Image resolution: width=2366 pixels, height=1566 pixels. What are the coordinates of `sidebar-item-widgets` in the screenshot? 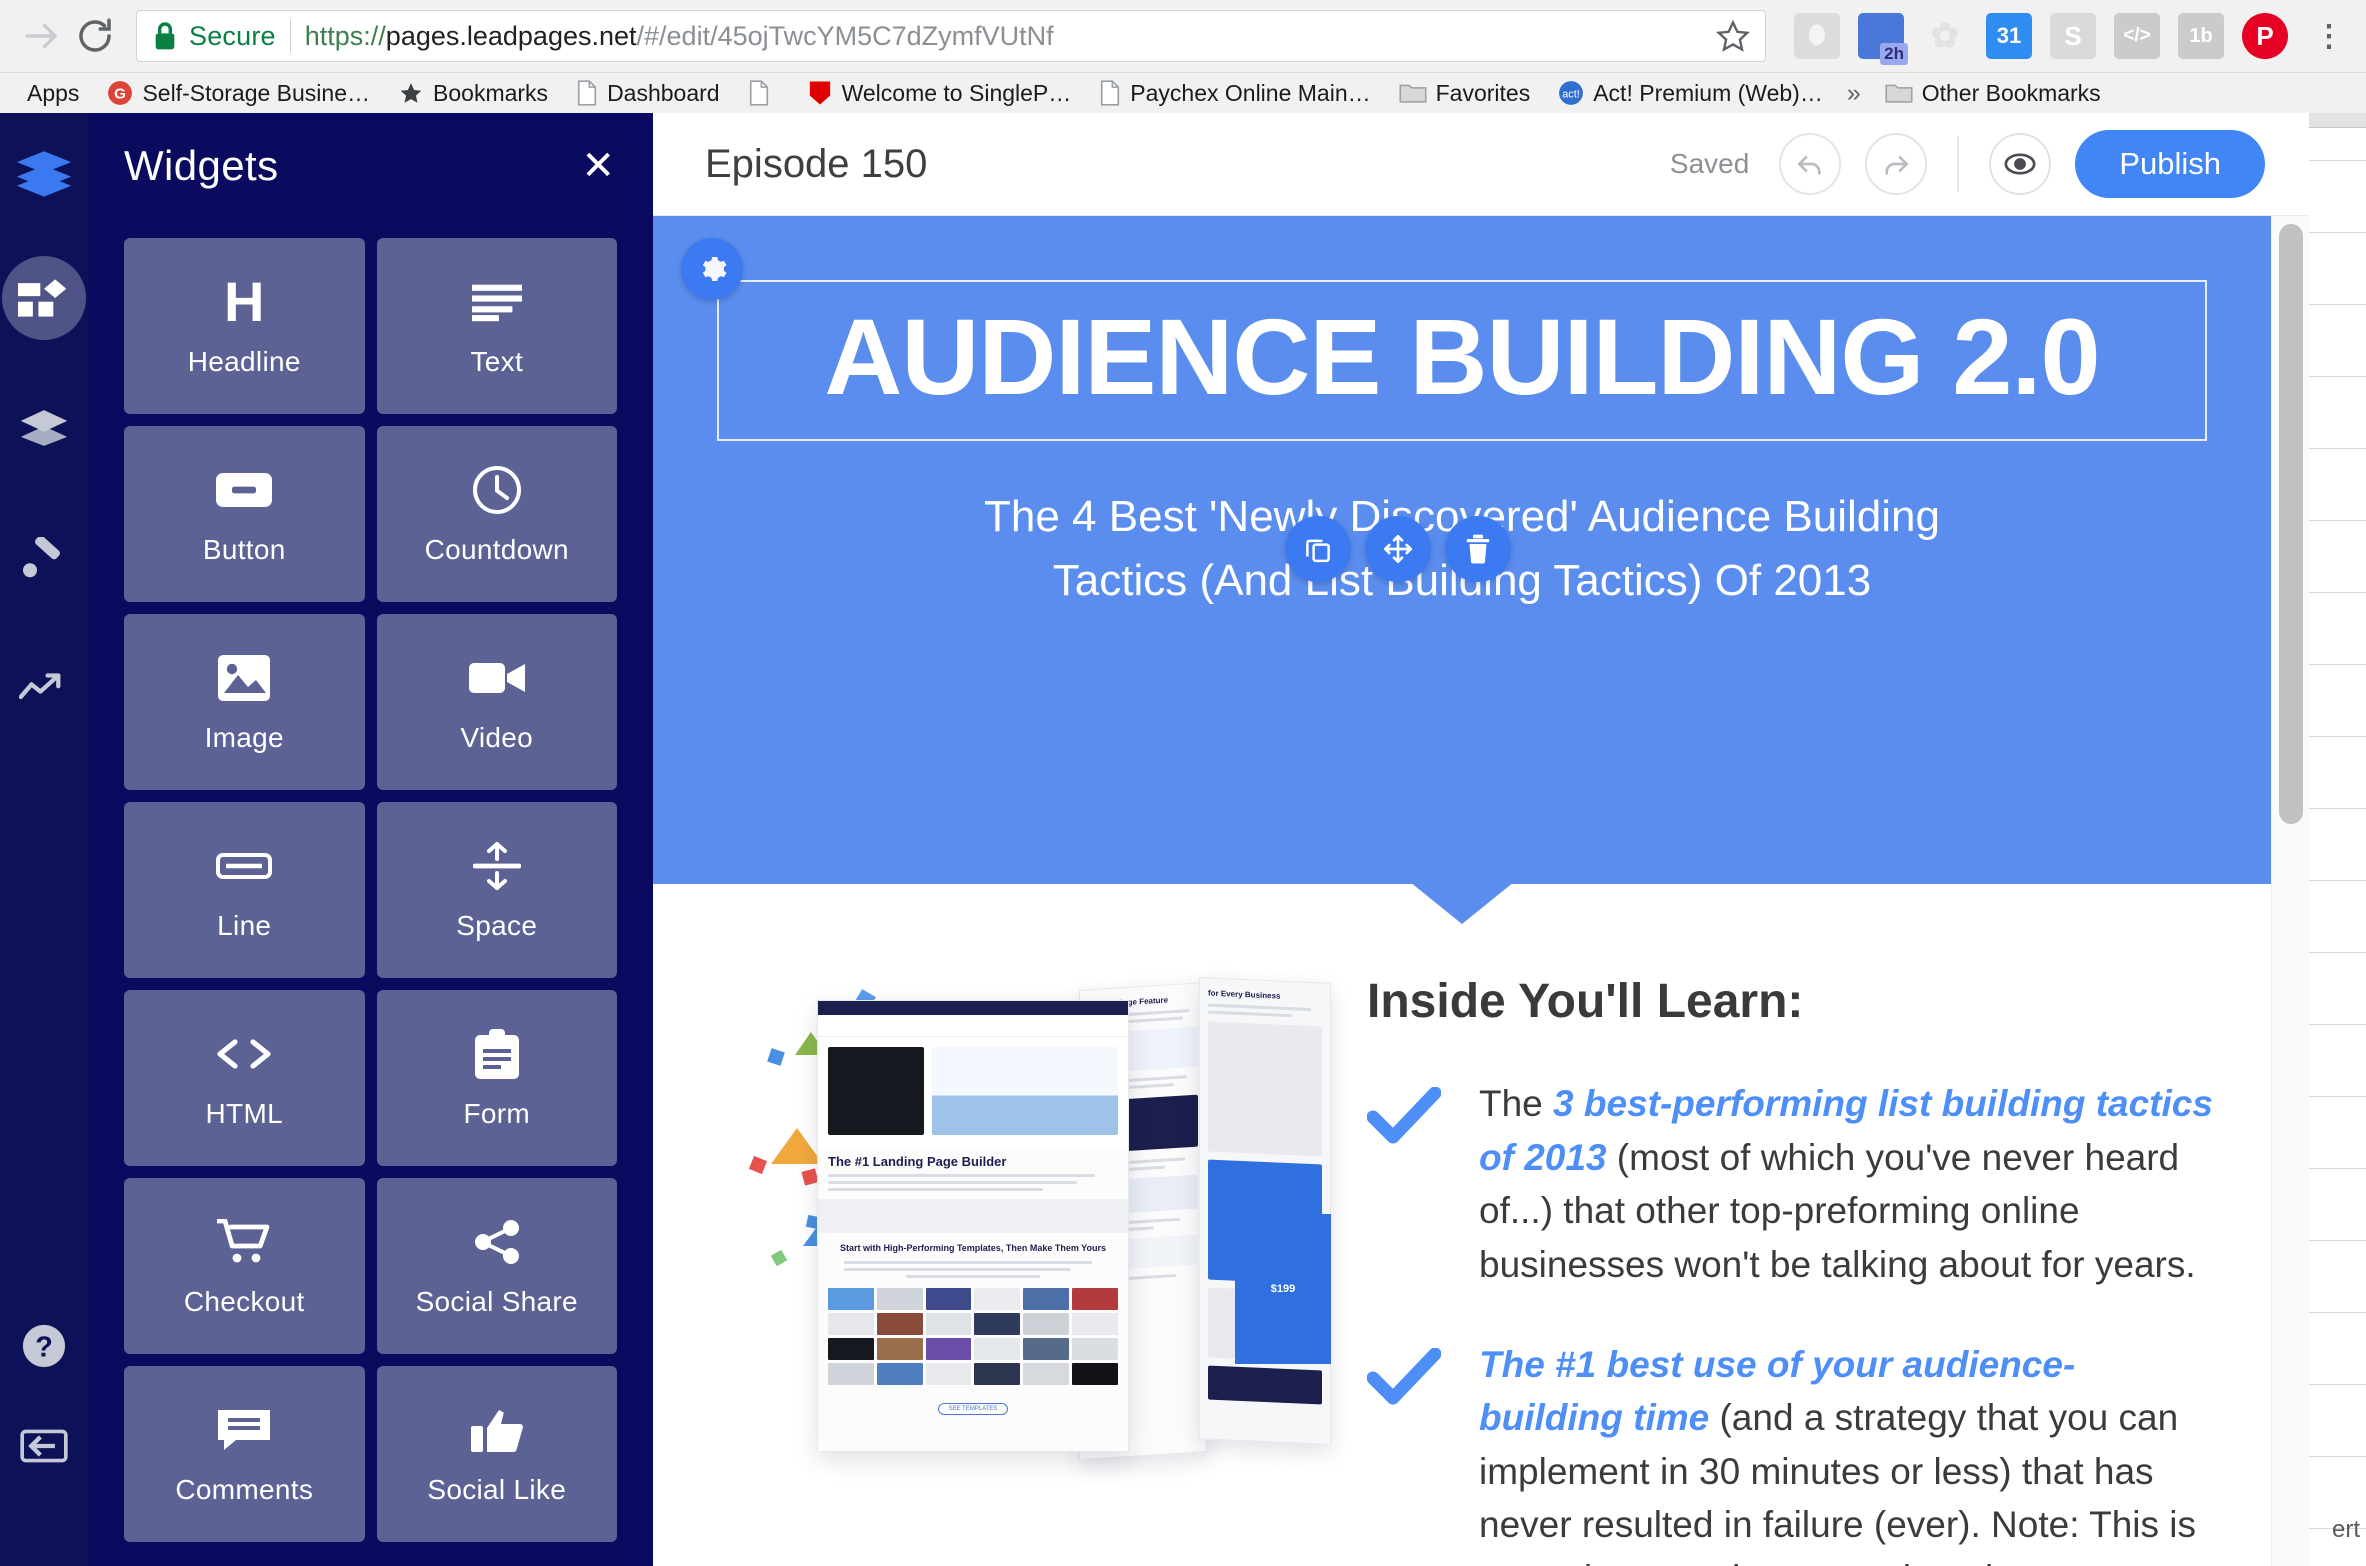 It's located at (44, 298).